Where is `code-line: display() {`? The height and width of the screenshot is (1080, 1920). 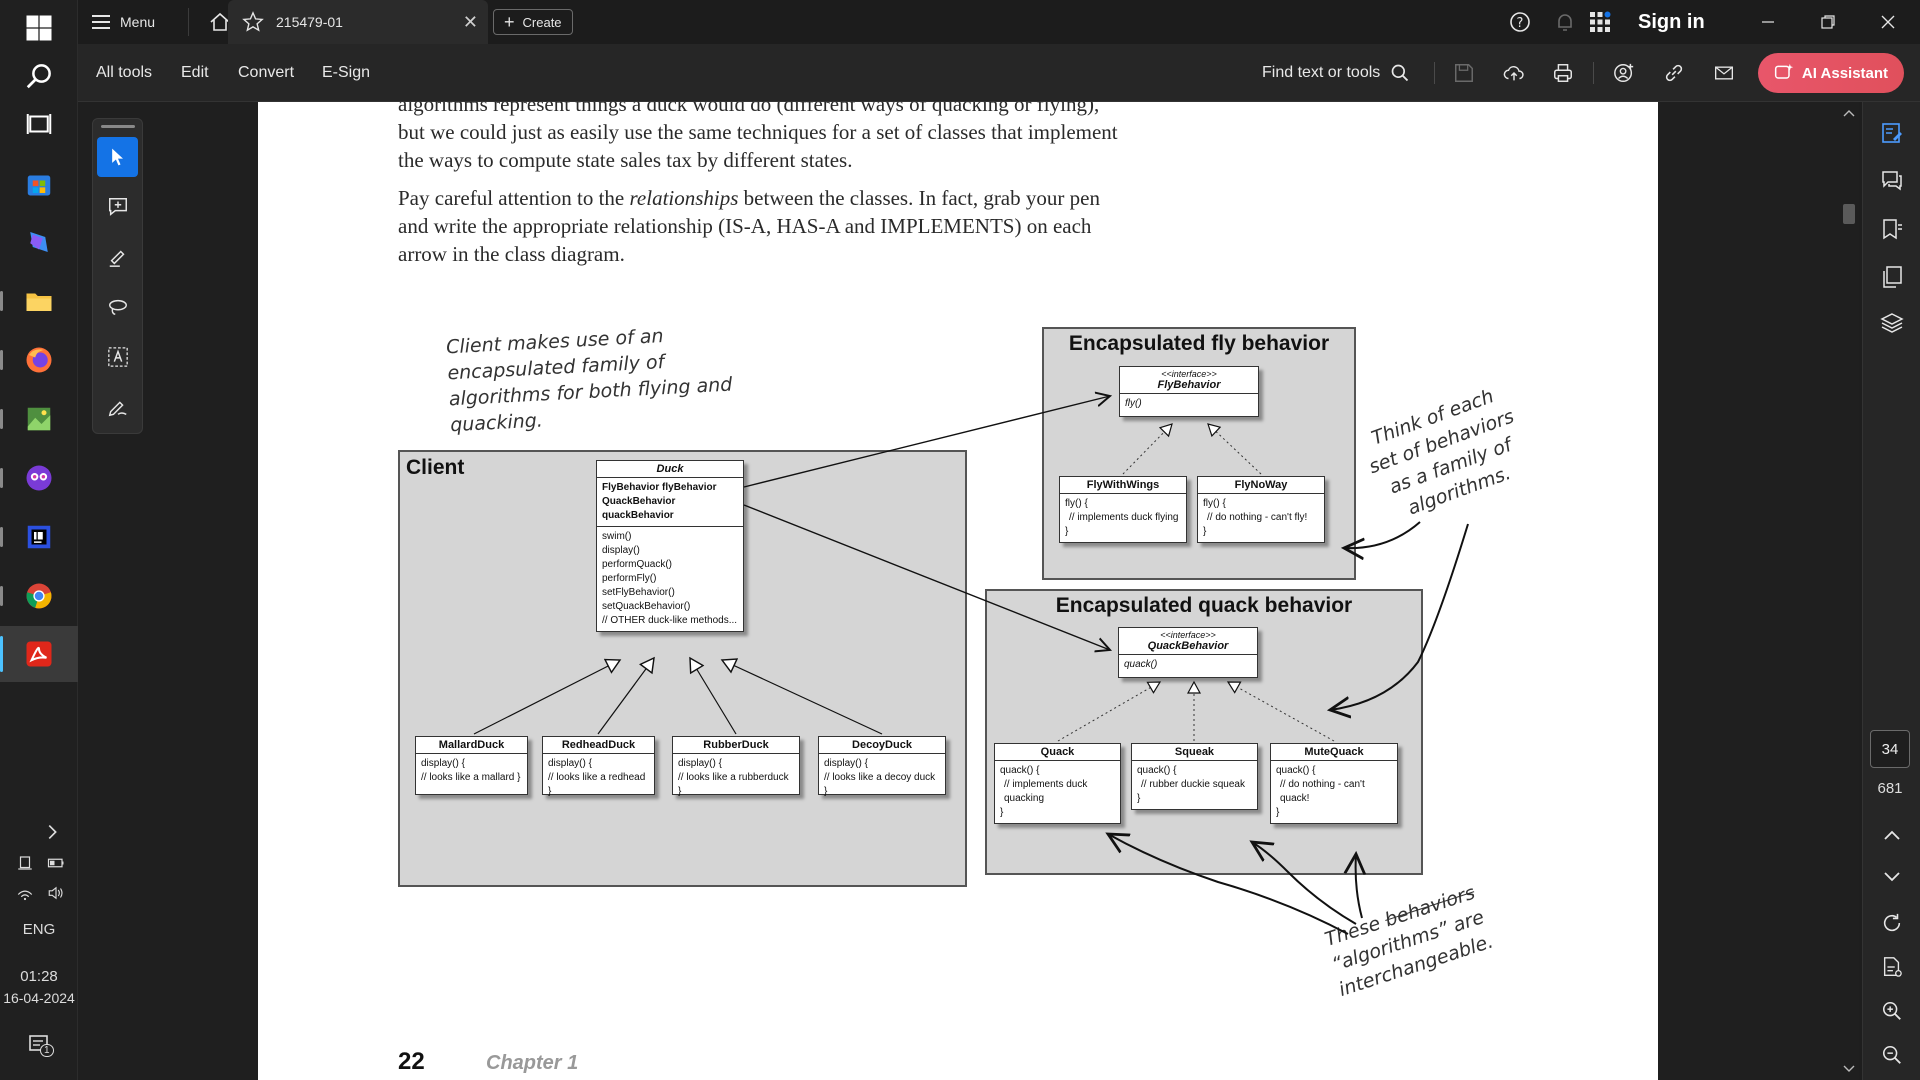
code-line: display() { is located at coordinates (846, 763).